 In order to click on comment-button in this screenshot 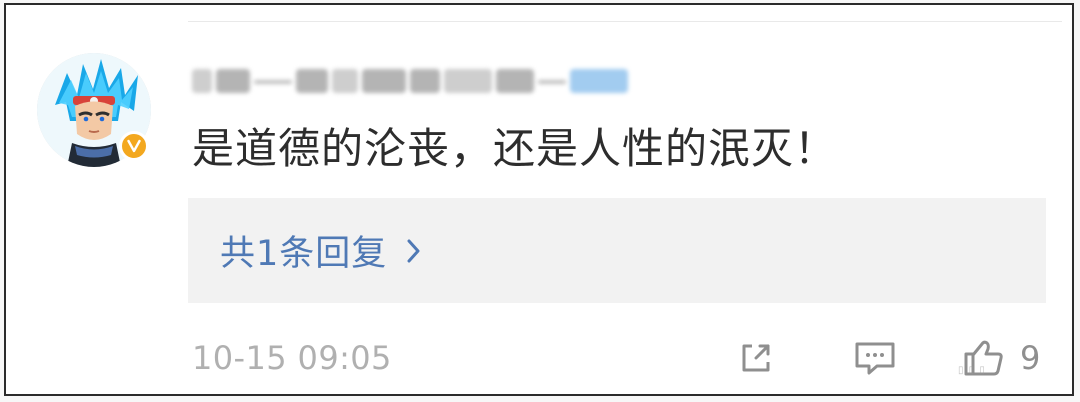, I will do `click(875, 358)`.